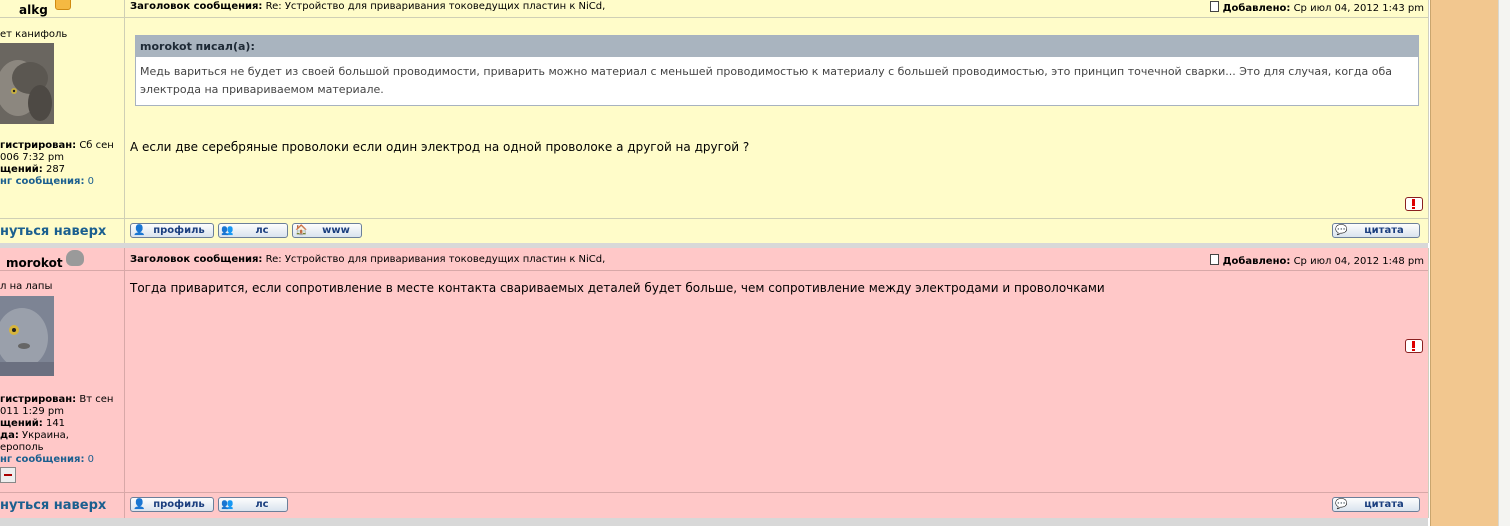 The height and width of the screenshot is (526, 1510). What do you see at coordinates (34, 263) in the screenshot?
I see `post-author: morokot` at bounding box center [34, 263].